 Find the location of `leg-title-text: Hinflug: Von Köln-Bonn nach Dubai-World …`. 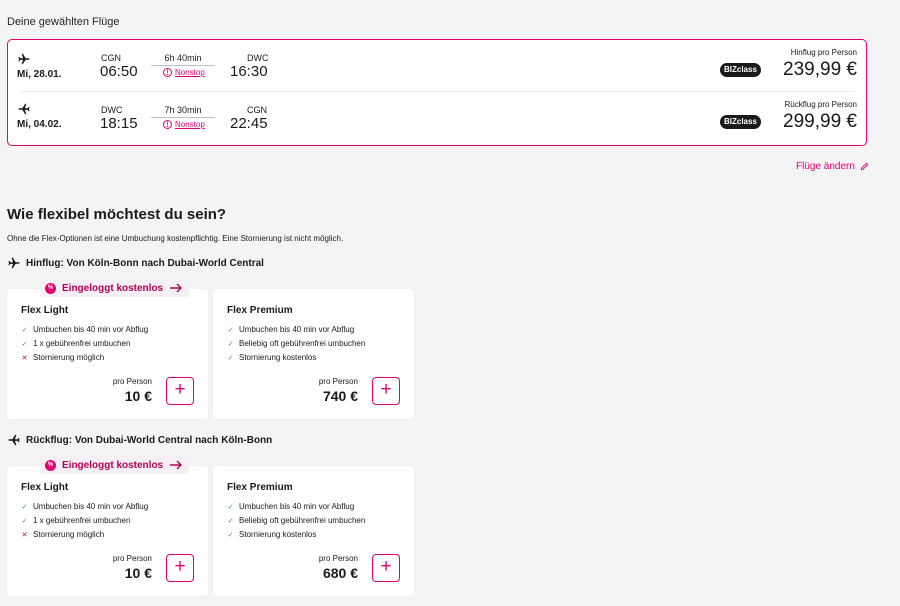

leg-title-text: Hinflug: Von Köln-Bonn nach Dubai-World … is located at coordinates (145, 263).